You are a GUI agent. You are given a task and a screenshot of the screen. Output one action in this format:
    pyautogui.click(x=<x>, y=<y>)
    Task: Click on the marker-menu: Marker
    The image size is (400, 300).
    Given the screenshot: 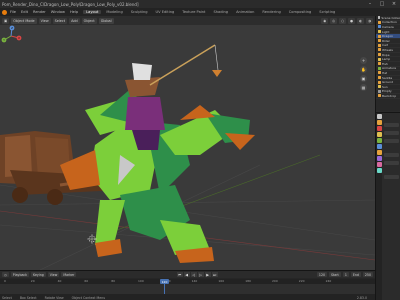 What is the action you would take?
    pyautogui.click(x=69, y=274)
    